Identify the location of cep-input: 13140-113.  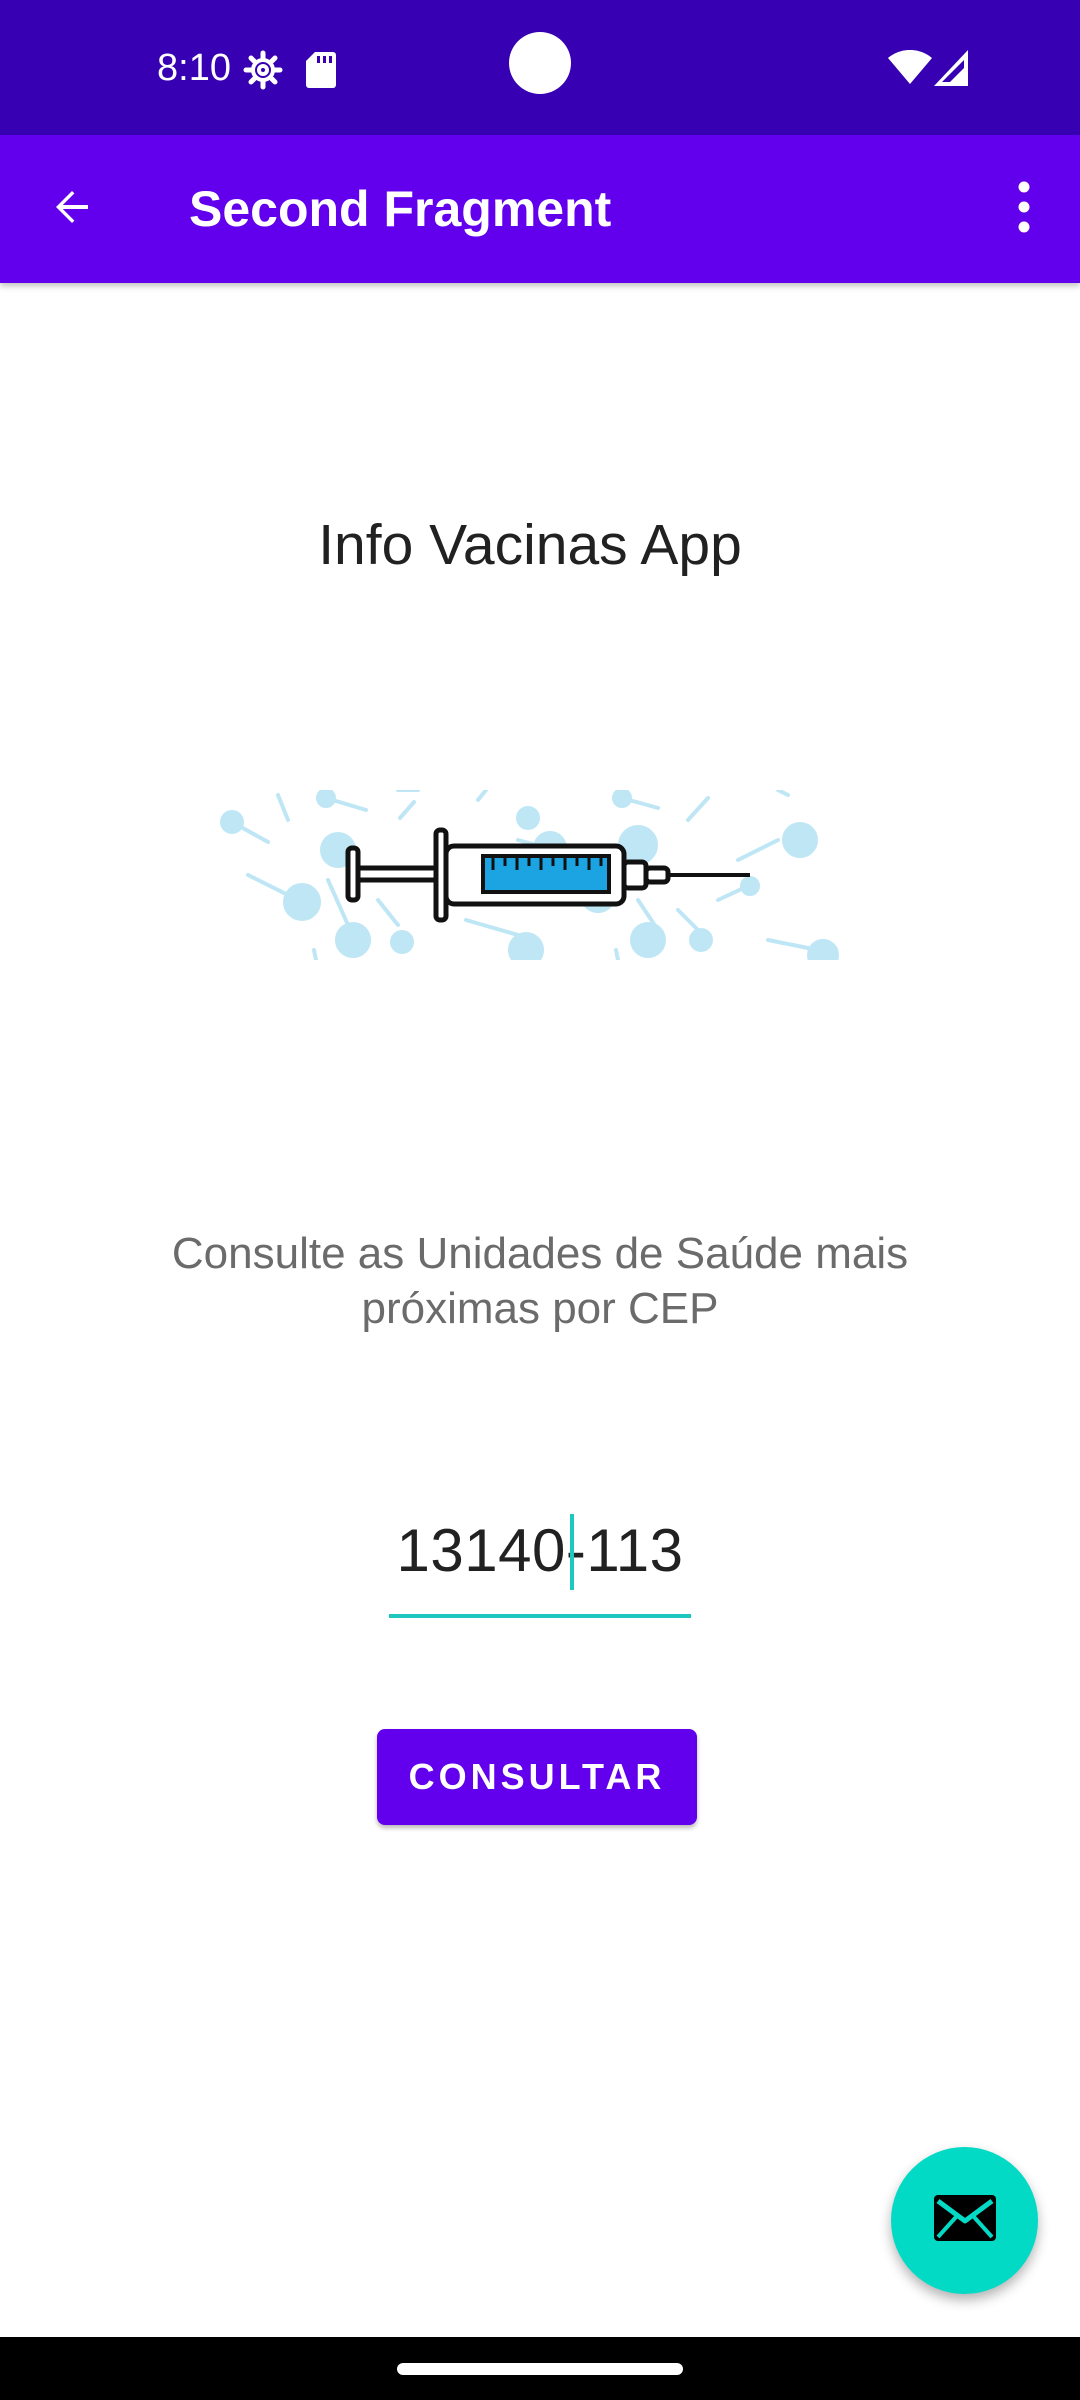
(540, 1559).